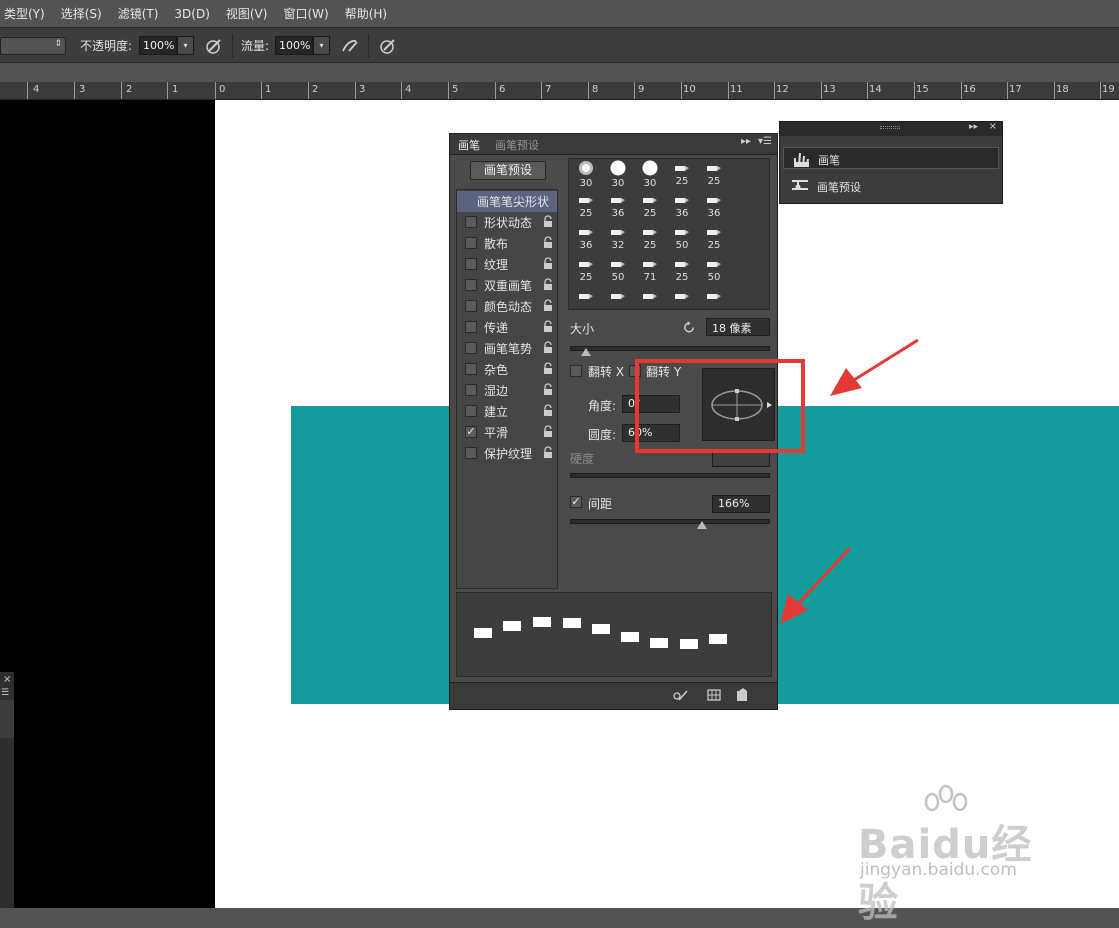 This screenshot has width=1119, height=928. I want to click on opacity-dropdown-button: ▾, so click(185, 45).